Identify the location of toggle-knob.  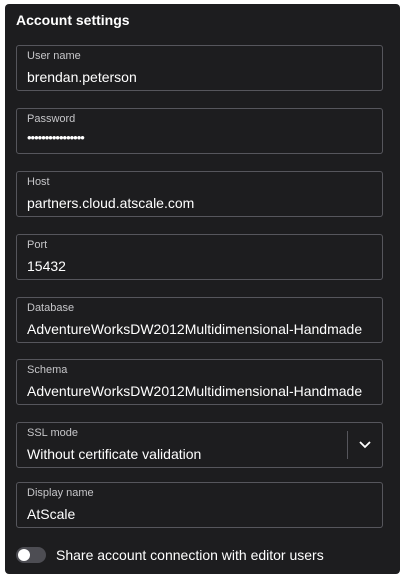
(24, 555).